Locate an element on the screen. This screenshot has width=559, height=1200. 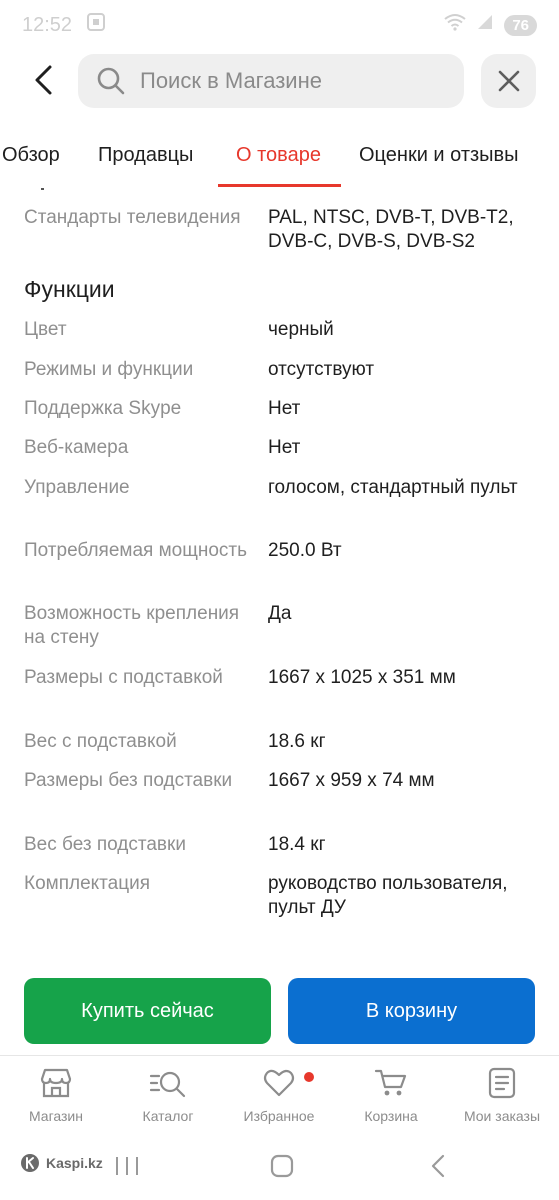
heart-icon is located at coordinates (279, 1083).